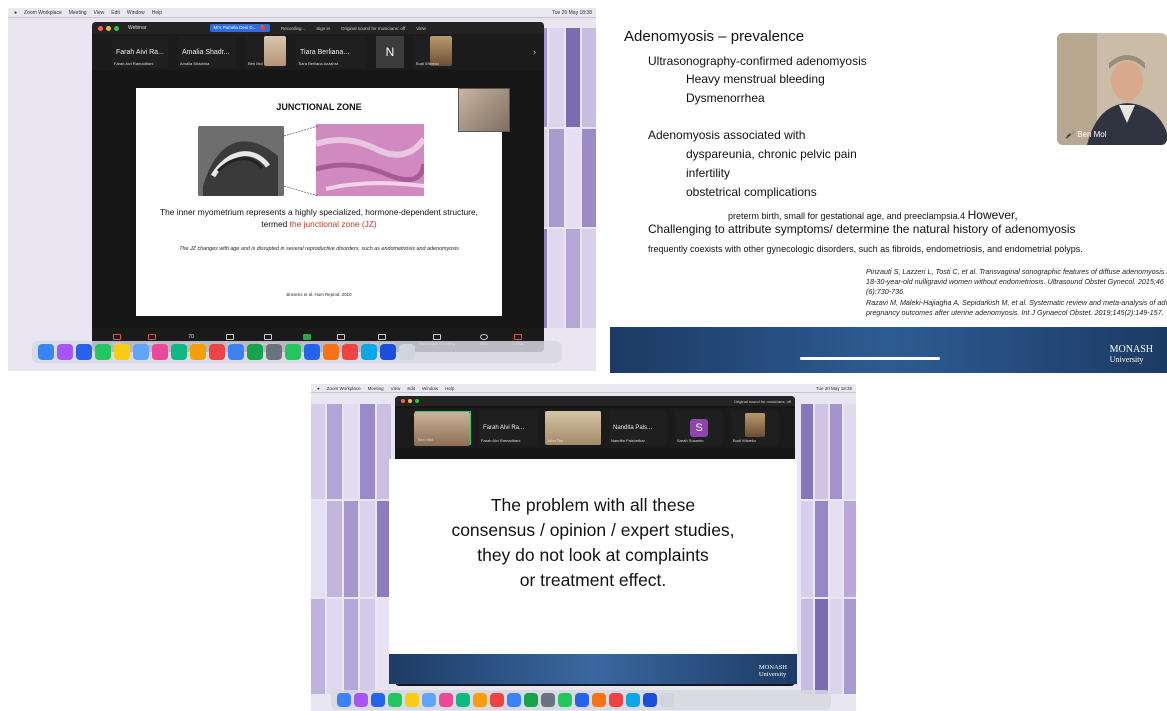 The height and width of the screenshot is (711, 1167). Describe the element at coordinates (207, 52) in the screenshot. I see `participant-tile: Amalia Shadr... Amalia Shadrina` at that location.